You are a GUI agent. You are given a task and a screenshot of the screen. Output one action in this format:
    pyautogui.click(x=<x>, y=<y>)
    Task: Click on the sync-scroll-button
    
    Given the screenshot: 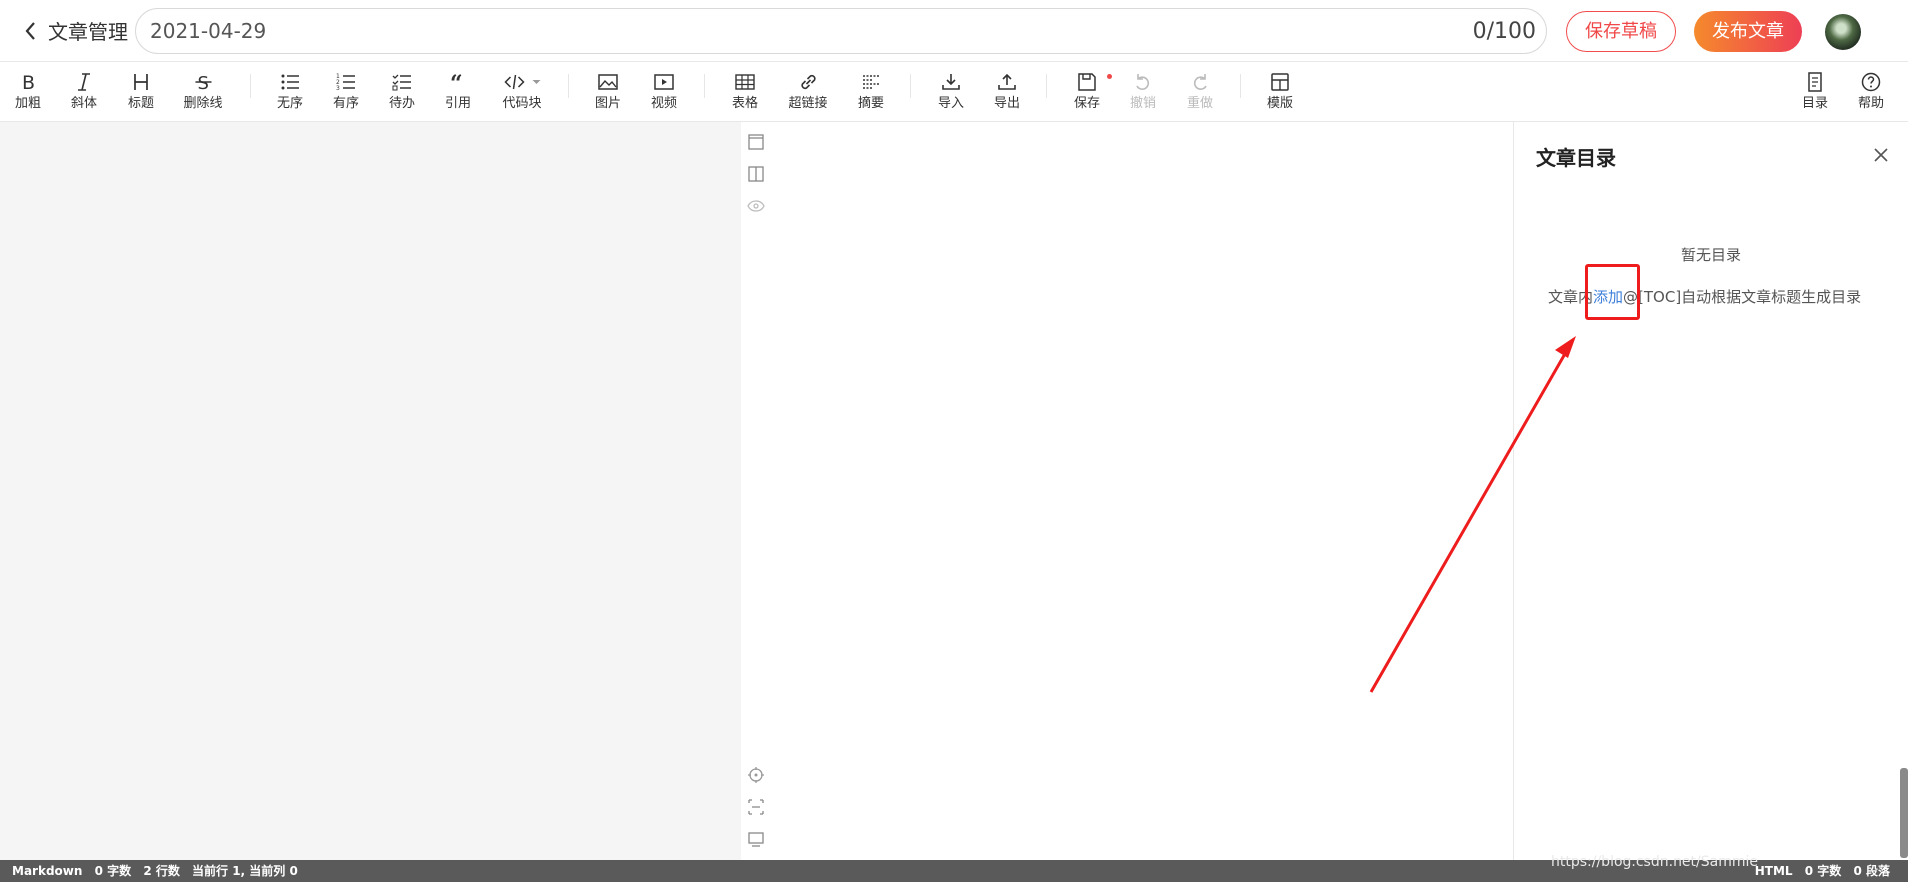 What is the action you would take?
    pyautogui.click(x=756, y=775)
    